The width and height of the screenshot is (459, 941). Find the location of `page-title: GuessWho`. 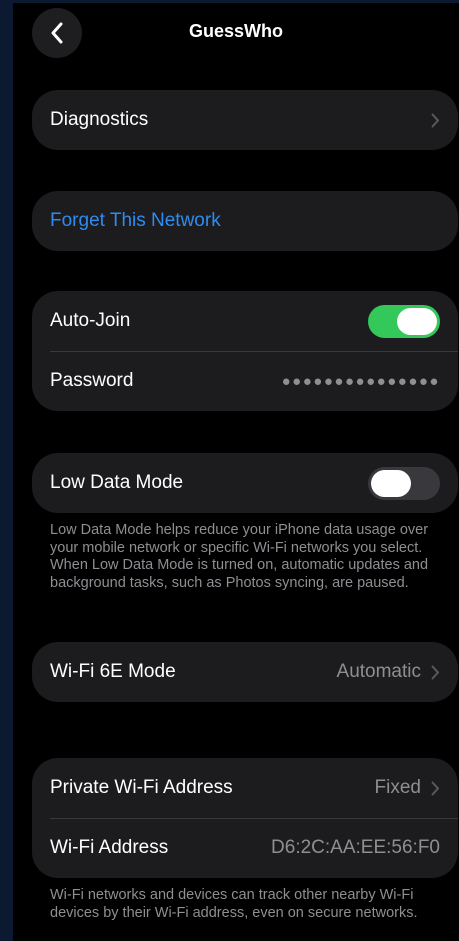

page-title: GuessWho is located at coordinates (235, 31).